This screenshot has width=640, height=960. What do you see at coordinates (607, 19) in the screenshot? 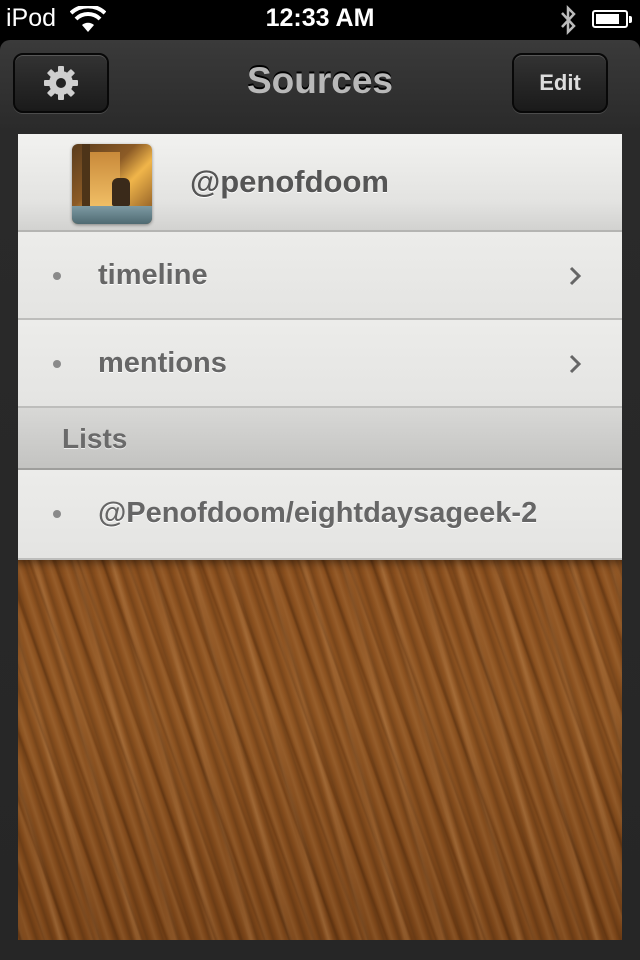
I see `battery-level` at bounding box center [607, 19].